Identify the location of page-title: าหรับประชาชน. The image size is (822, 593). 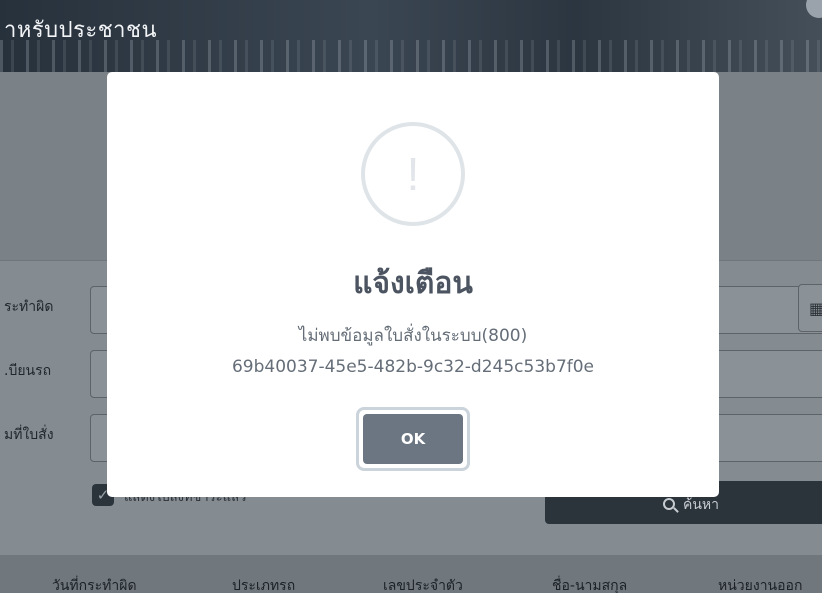
(80, 30).